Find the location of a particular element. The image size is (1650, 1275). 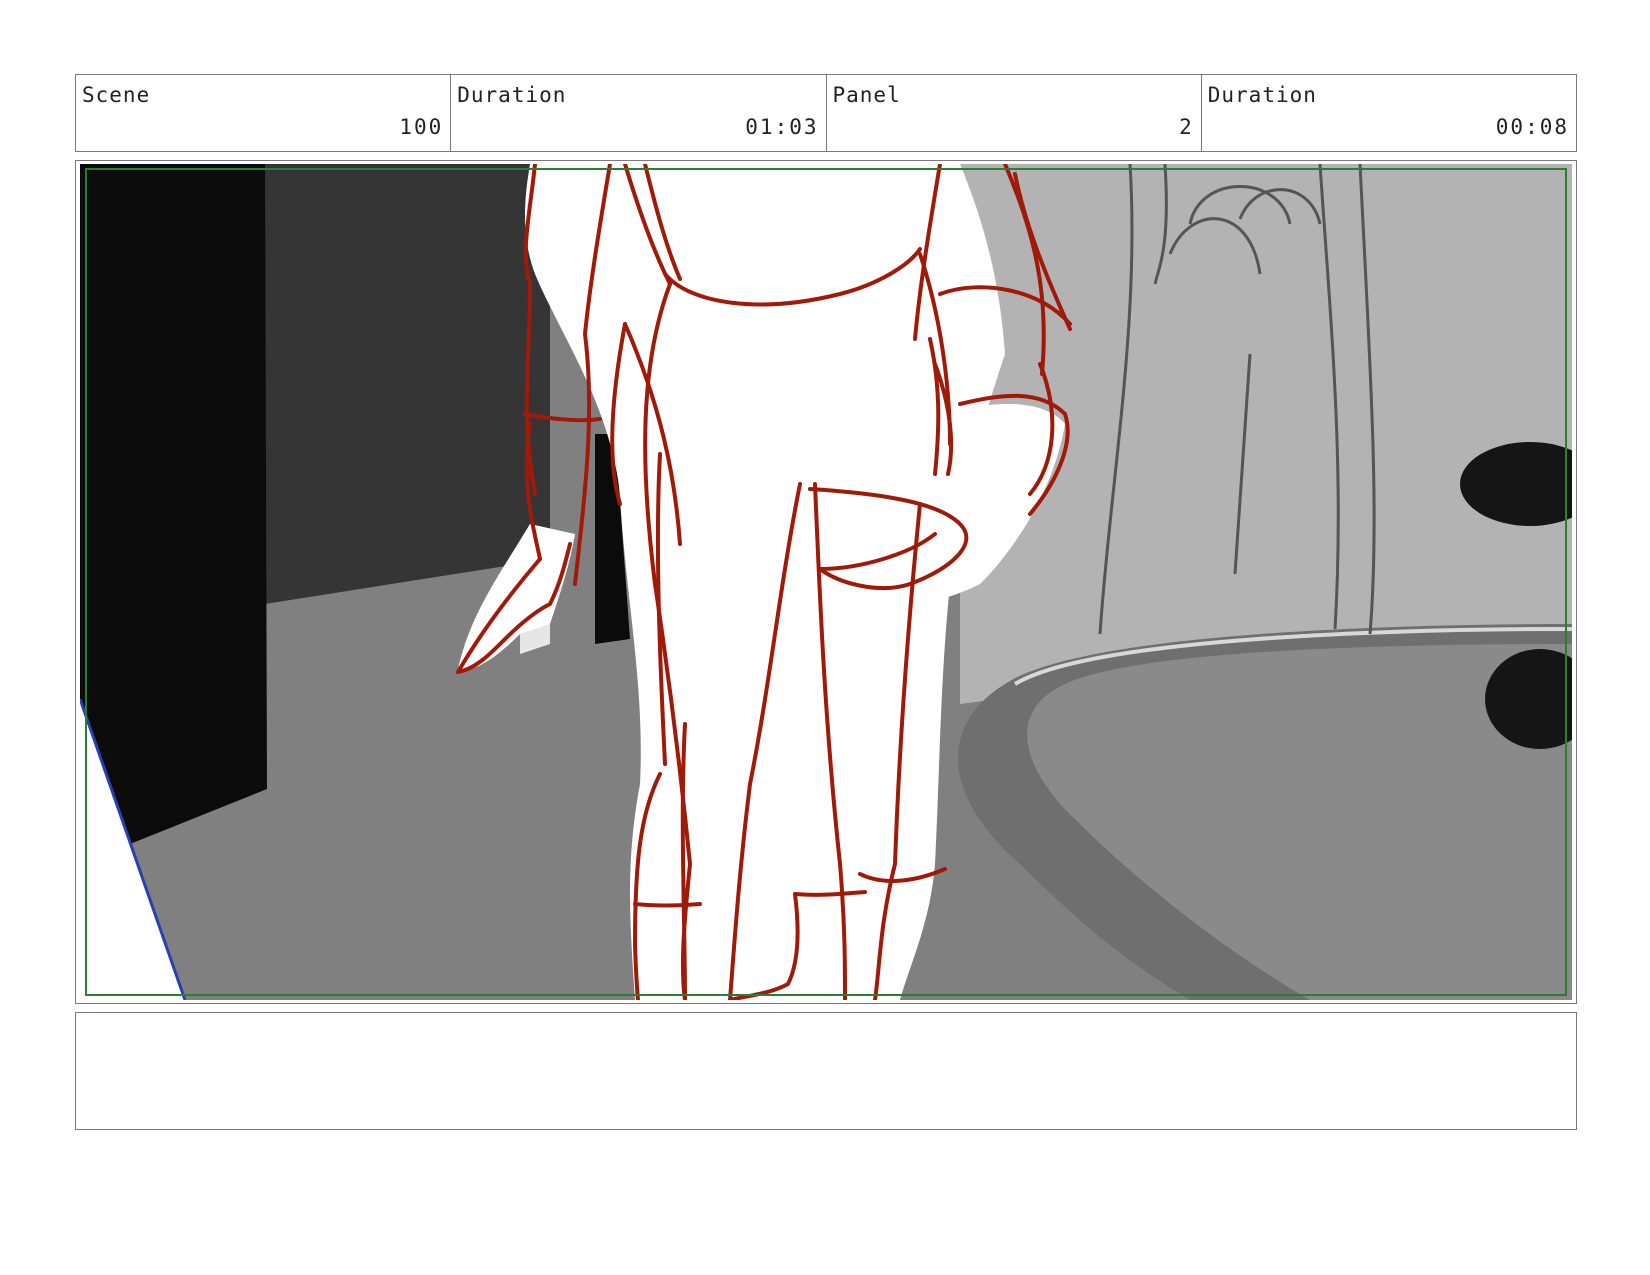

panel-number: 2 is located at coordinates (1186, 127).